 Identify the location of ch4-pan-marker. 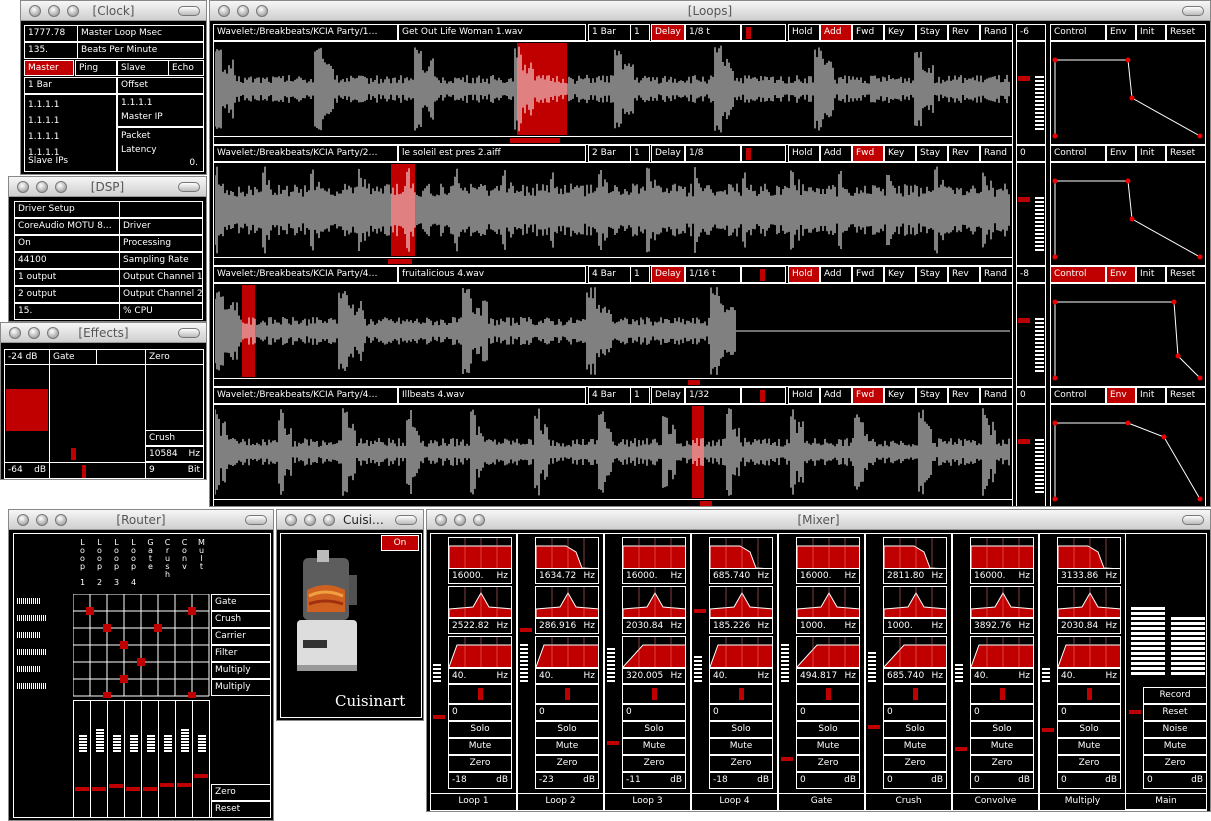
(741, 694).